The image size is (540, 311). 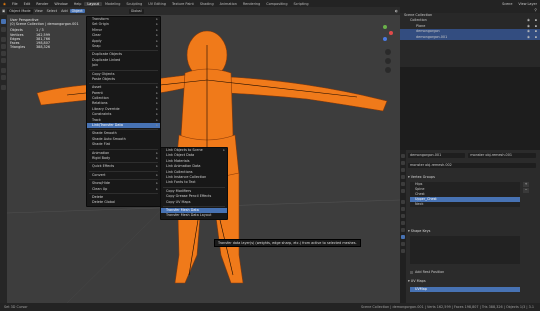 I want to click on menu-file: File, so click(x=15, y=4).